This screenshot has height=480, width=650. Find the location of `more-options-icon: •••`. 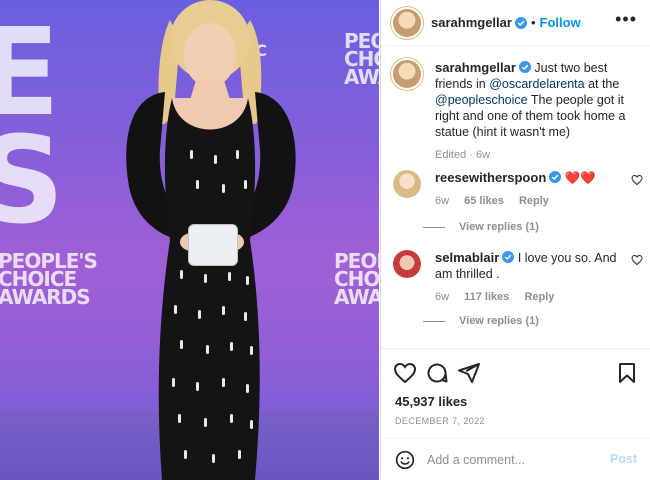

more-options-icon: ••• is located at coordinates (626, 19).